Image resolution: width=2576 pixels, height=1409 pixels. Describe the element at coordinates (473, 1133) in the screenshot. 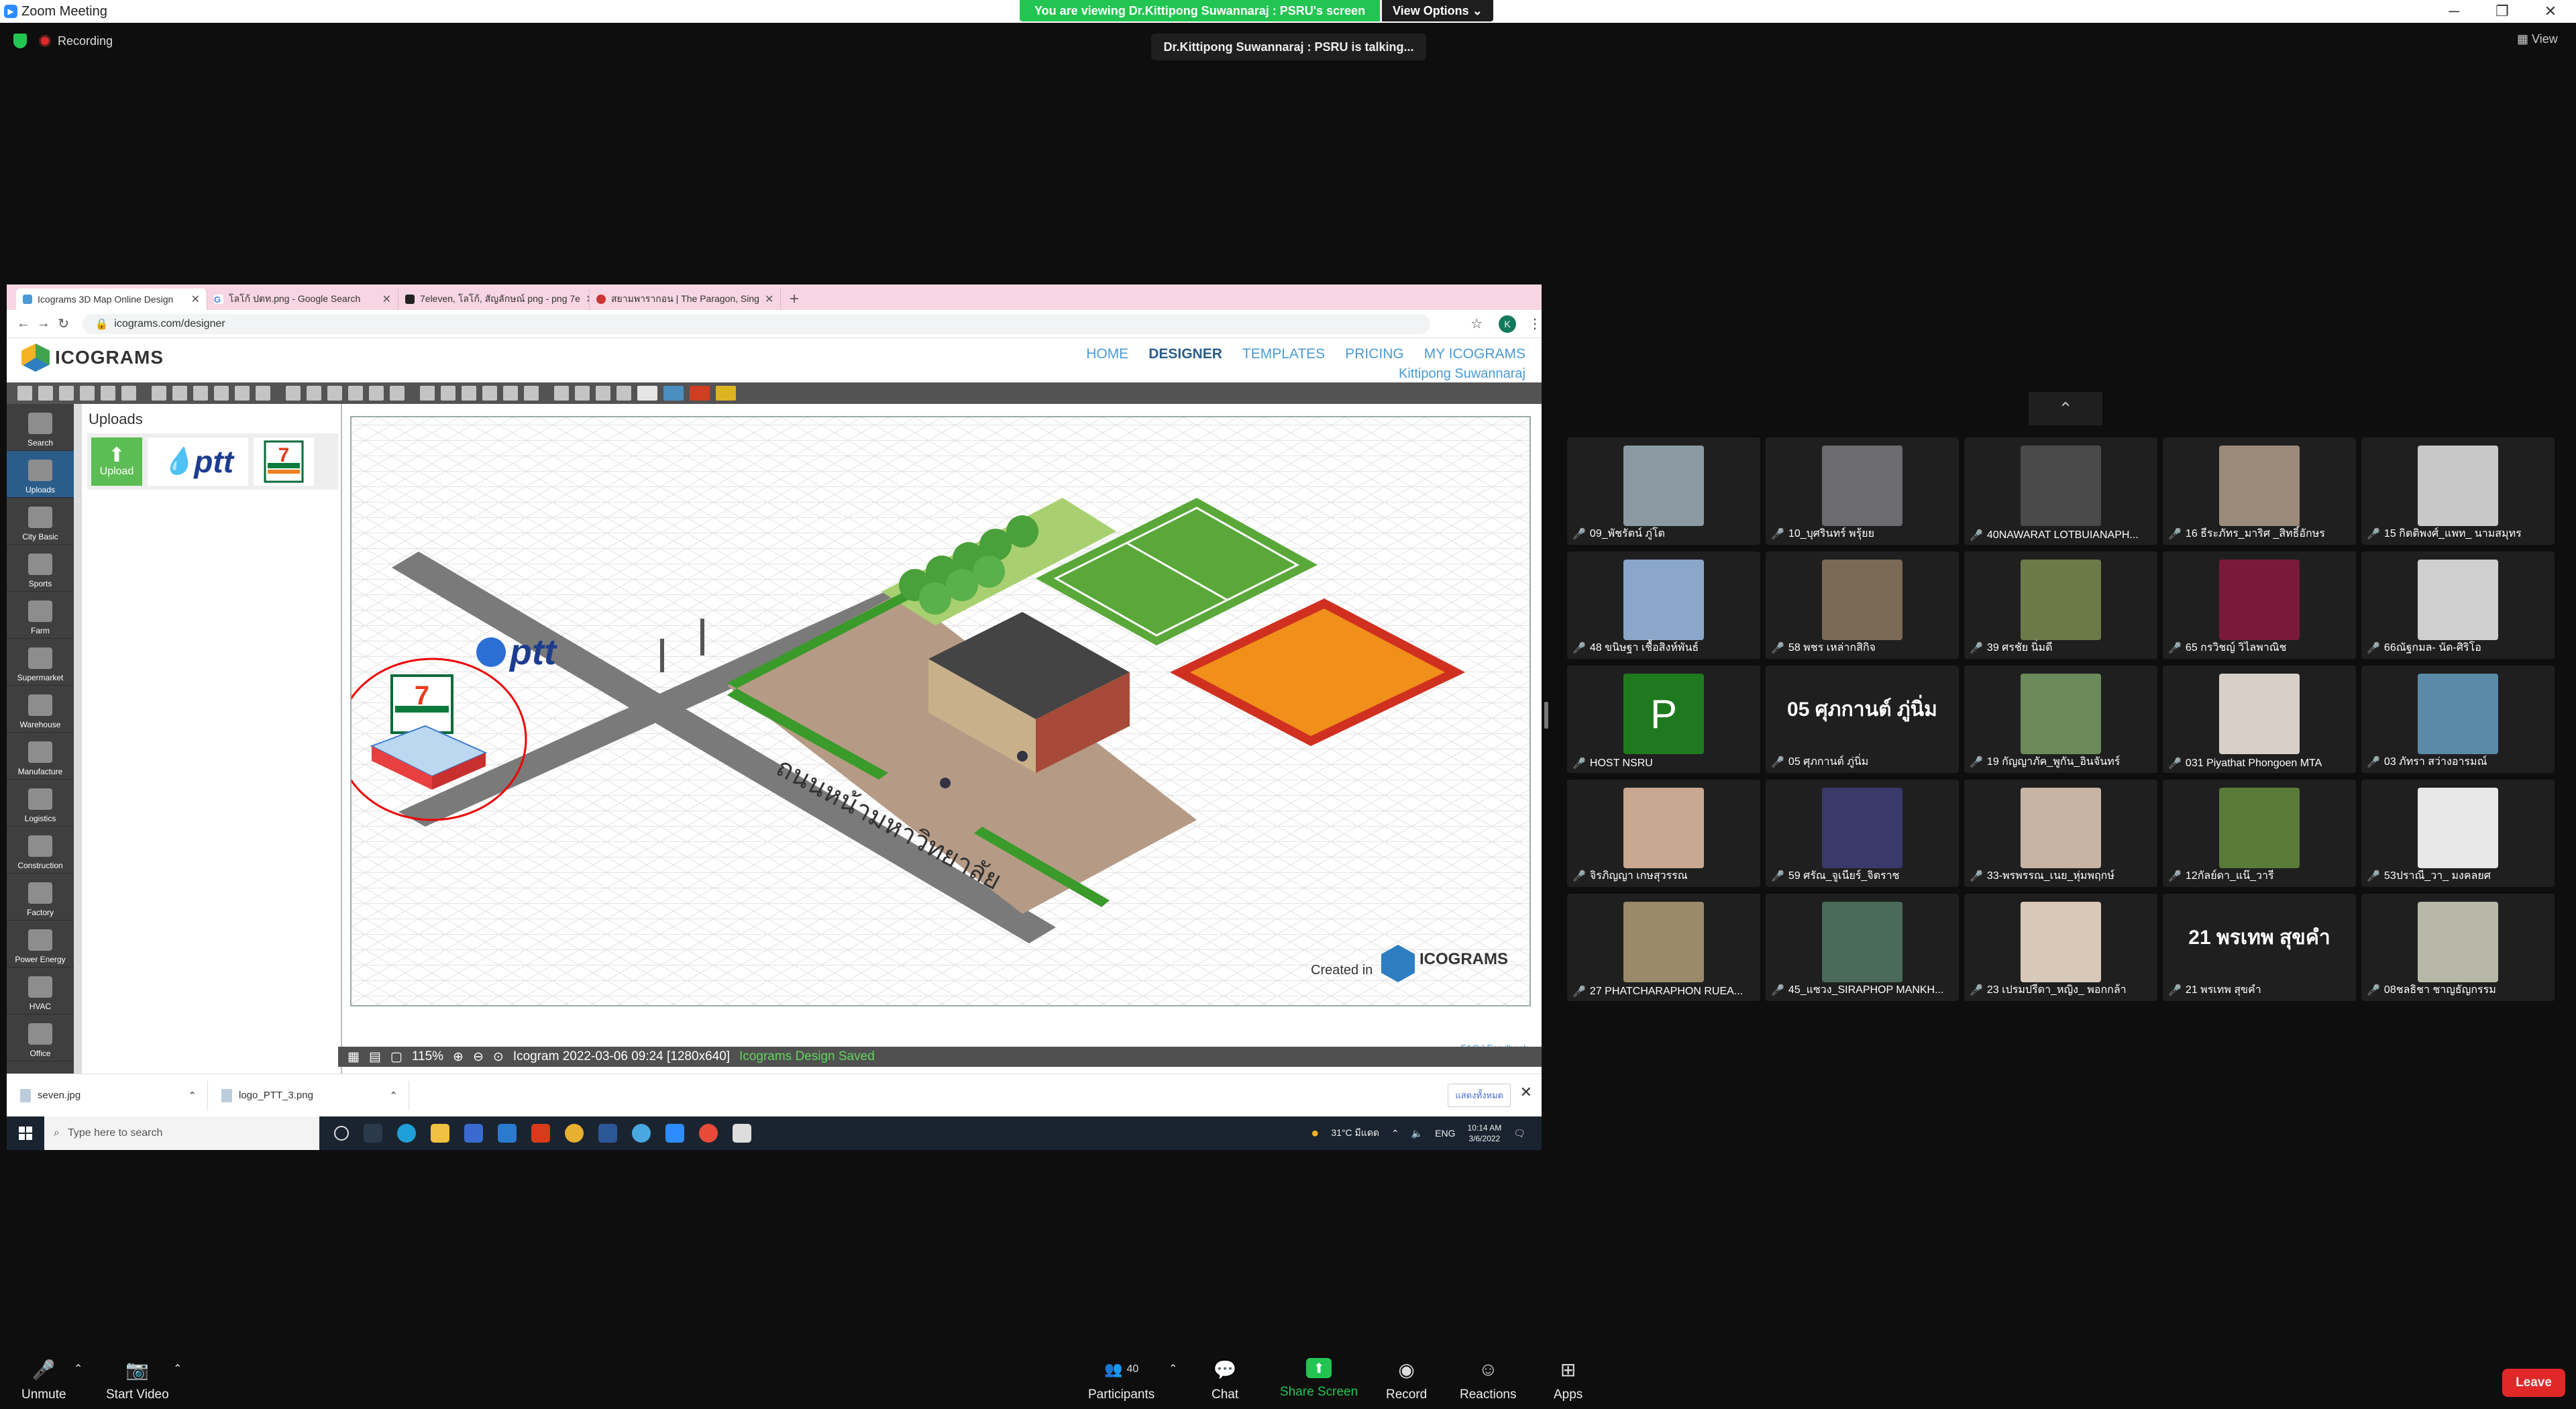

I see `store-icon` at that location.